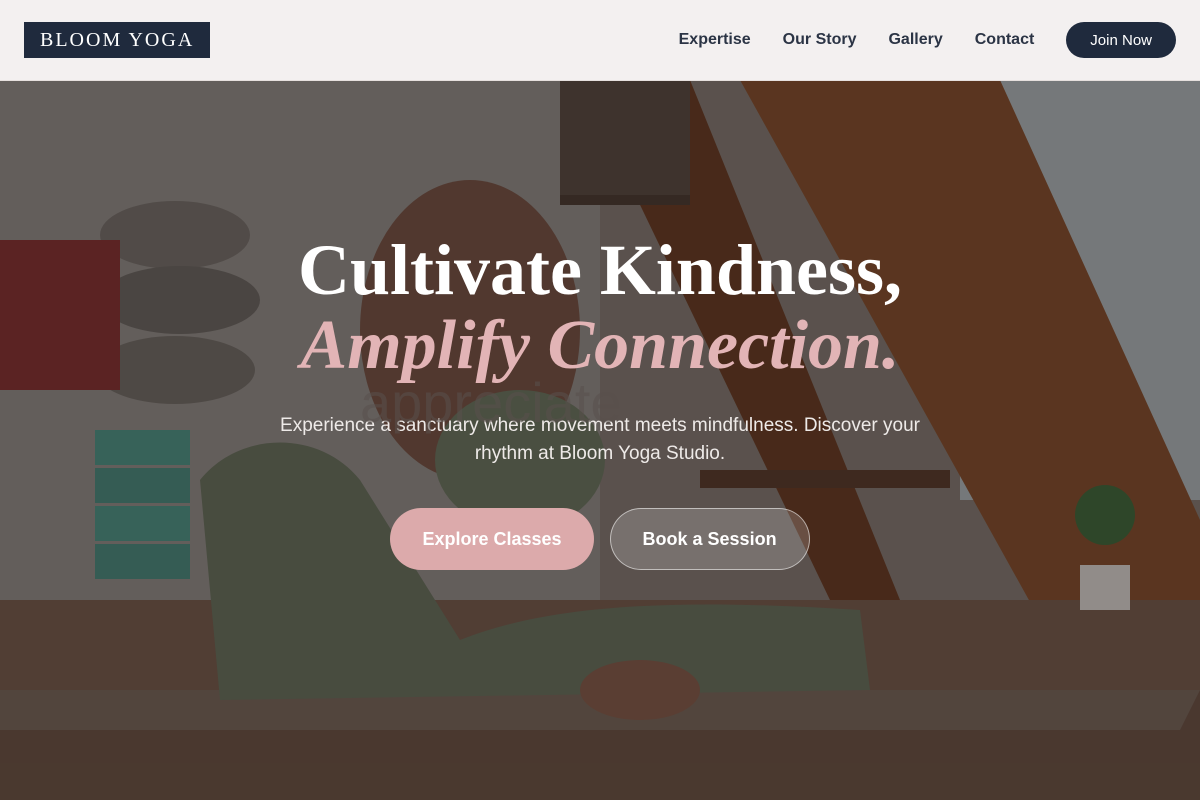 This screenshot has height=800, width=1200. I want to click on nav-link-gallery: Gallery, so click(915, 40).